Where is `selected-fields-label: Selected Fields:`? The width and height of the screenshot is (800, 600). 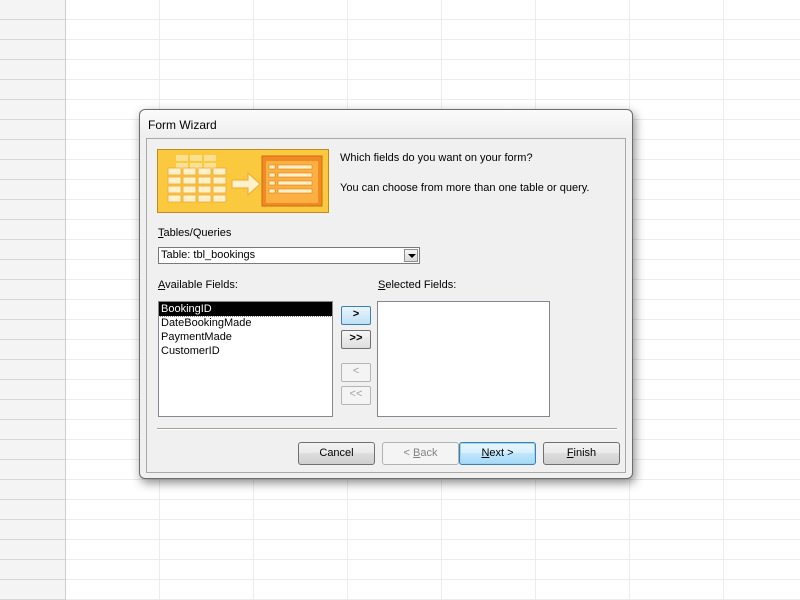 selected-fields-label: Selected Fields: is located at coordinates (417, 285).